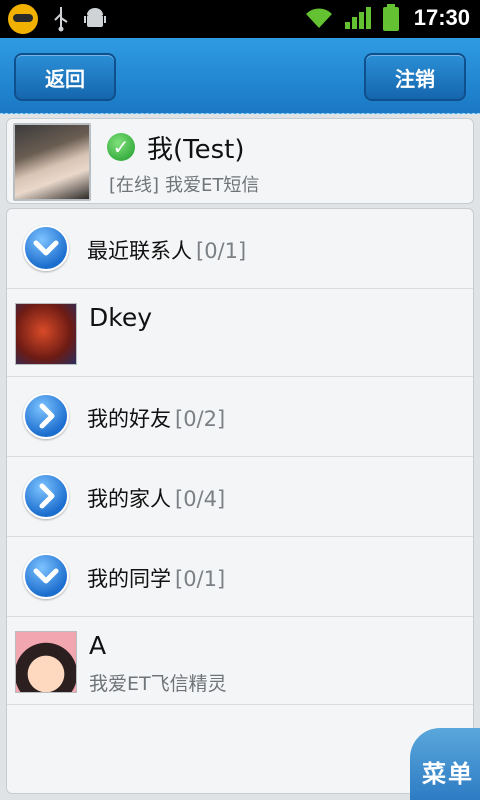 The height and width of the screenshot is (800, 480). What do you see at coordinates (167, 251) in the screenshot?
I see `group-label: 最近联系人 [0/1]` at bounding box center [167, 251].